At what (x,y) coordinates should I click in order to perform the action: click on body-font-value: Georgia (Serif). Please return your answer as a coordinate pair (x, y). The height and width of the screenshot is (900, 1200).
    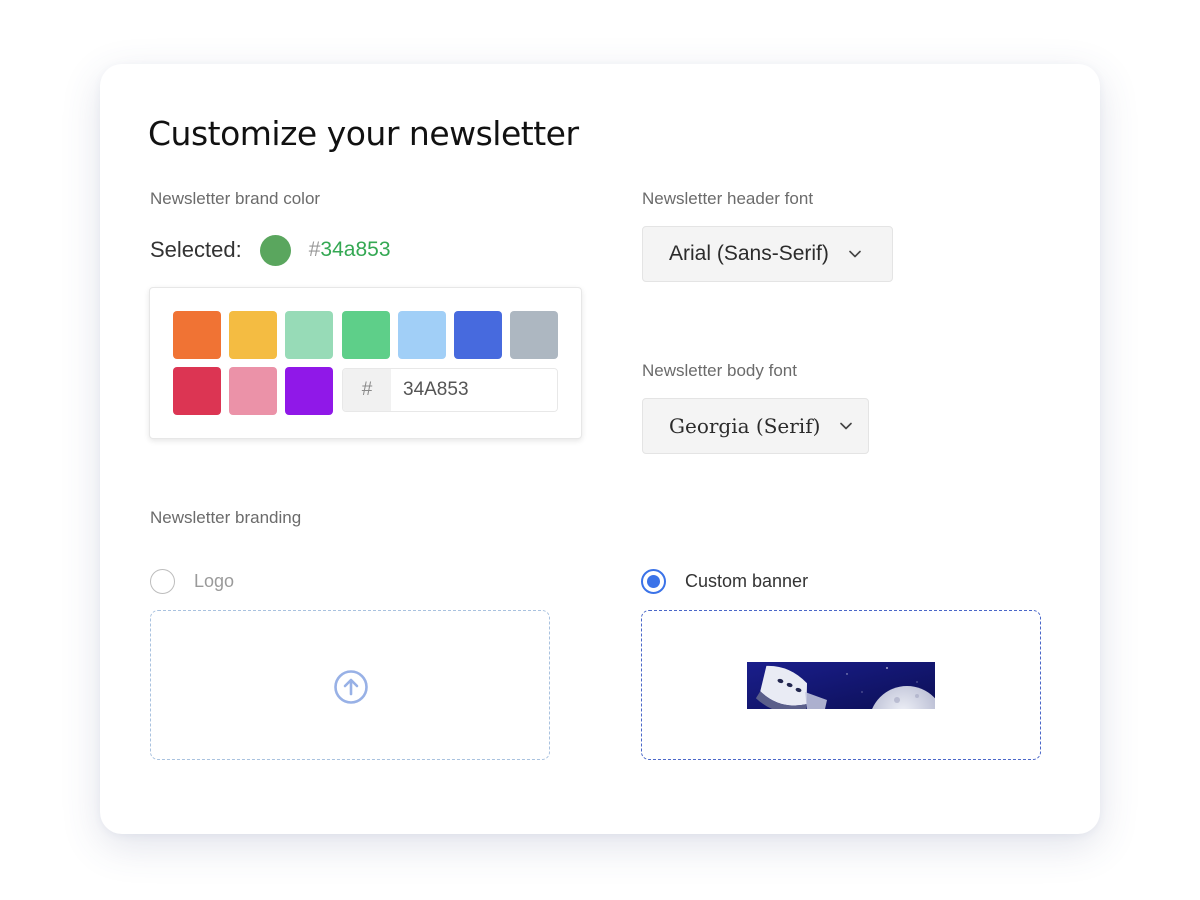
    Looking at the image, I should click on (745, 426).